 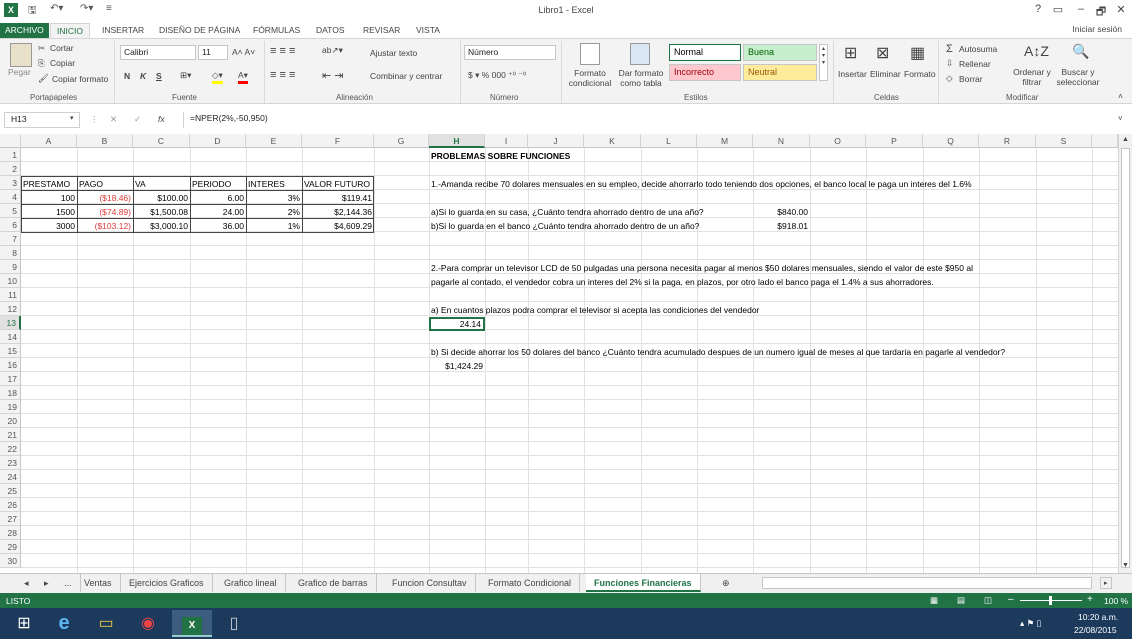 I want to click on vertical-scrollbar: ▲ ▼, so click(x=1125, y=353).